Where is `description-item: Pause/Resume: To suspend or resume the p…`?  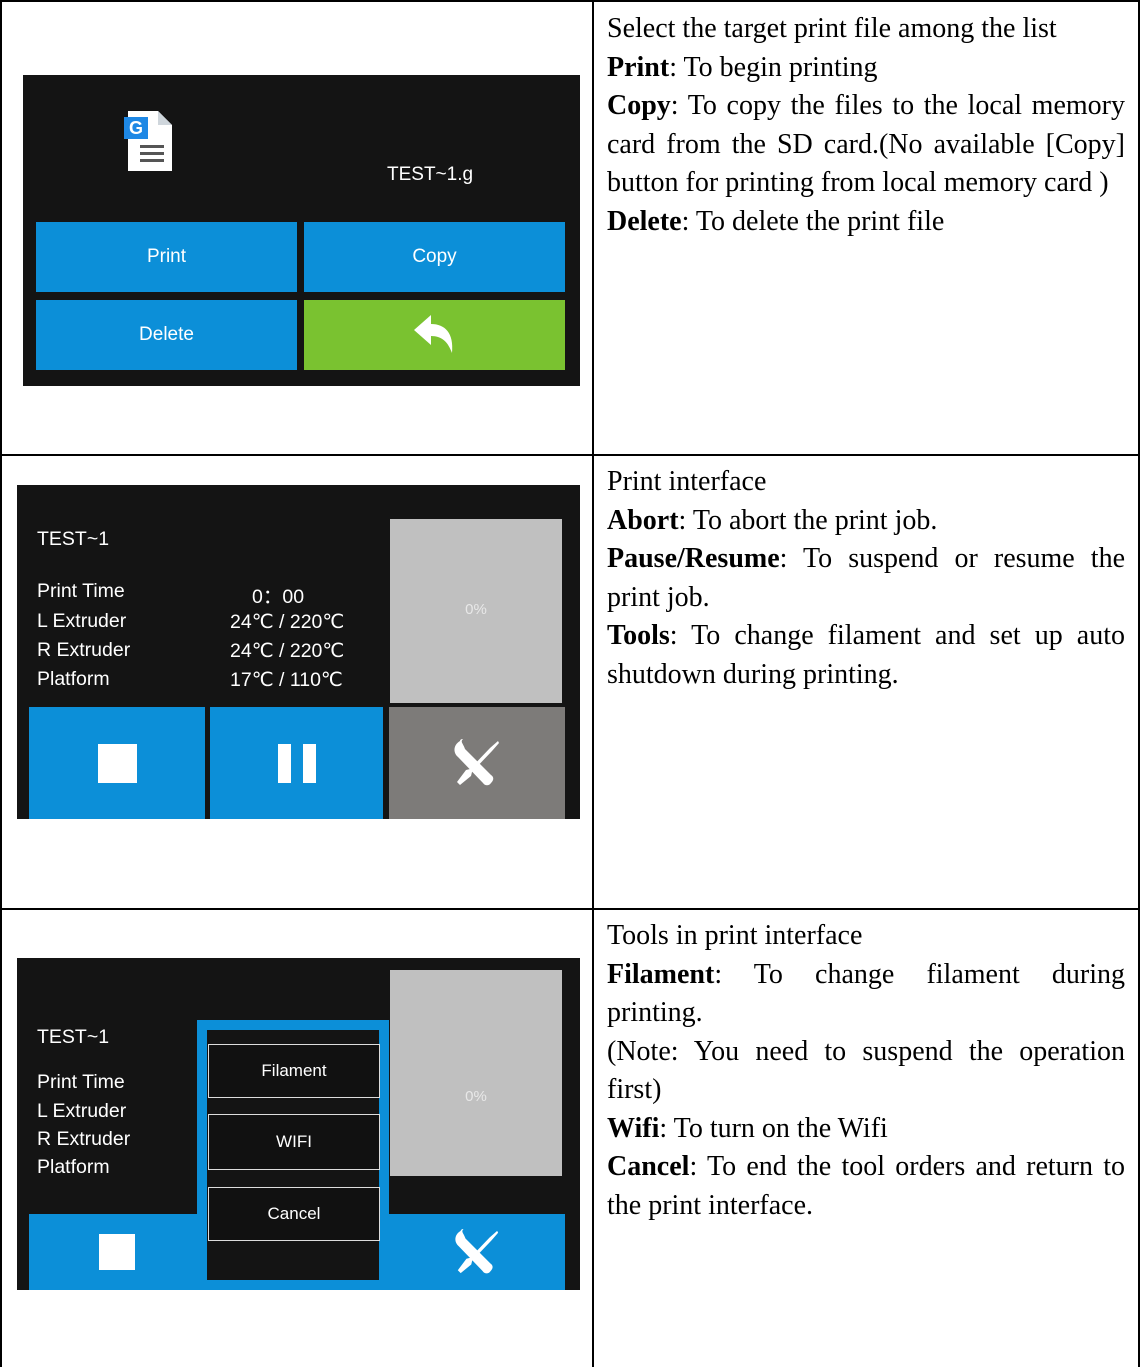
description-item: Pause/Resume: To suspend or resume the p… is located at coordinates (866, 578).